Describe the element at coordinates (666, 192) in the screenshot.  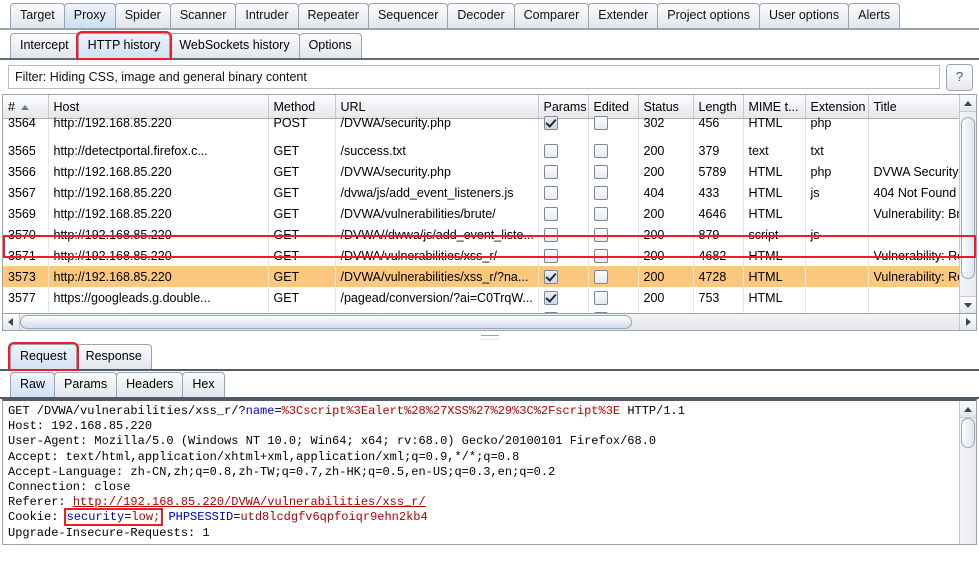
I see `cell-status: 404` at that location.